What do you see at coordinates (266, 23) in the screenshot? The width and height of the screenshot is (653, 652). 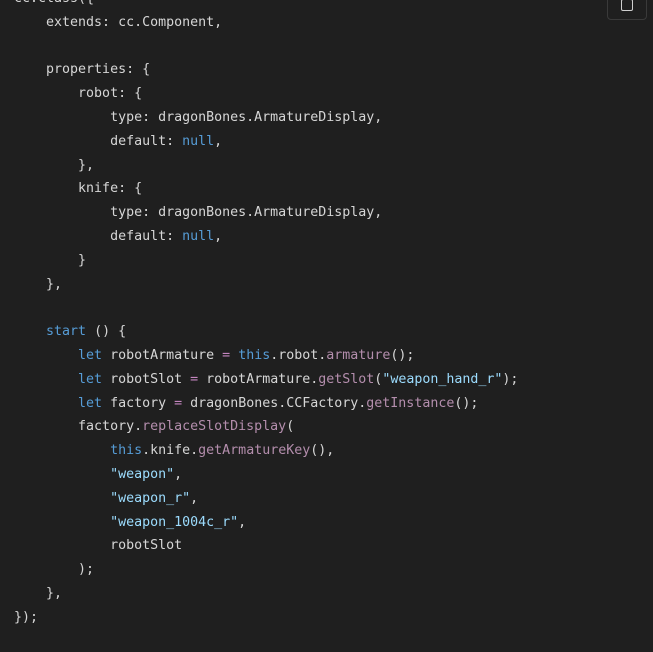 I see `code-line: extends: cc.Component,` at bounding box center [266, 23].